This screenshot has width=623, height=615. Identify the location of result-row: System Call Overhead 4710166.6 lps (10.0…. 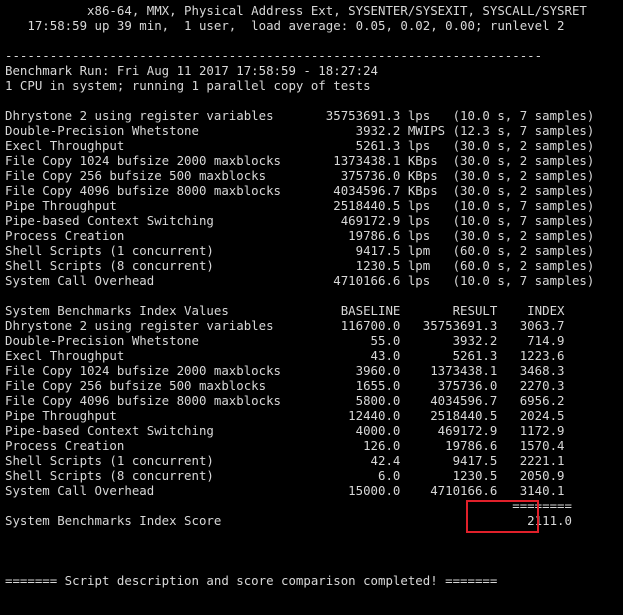
(300, 280).